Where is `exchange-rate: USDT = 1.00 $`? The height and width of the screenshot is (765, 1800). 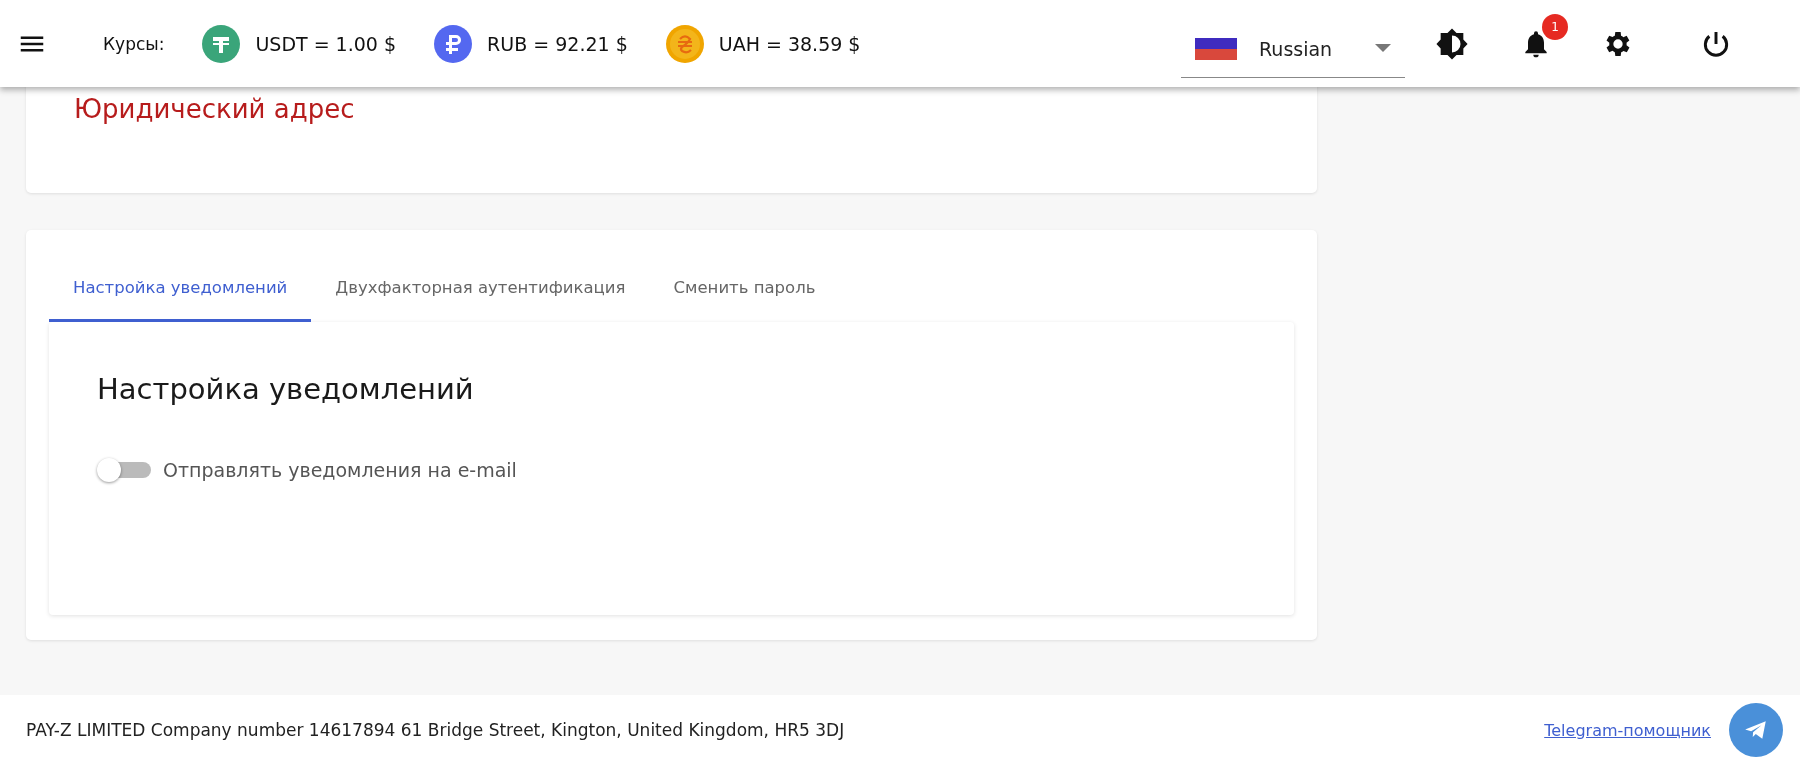 exchange-rate: USDT = 1.00 $ is located at coordinates (326, 43).